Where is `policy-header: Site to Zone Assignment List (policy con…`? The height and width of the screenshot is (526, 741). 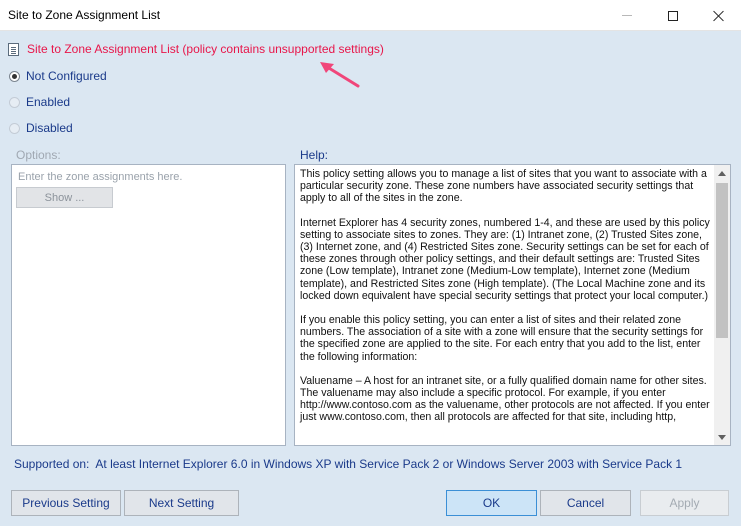
policy-header: Site to Zone Assignment List (policy con… is located at coordinates (196, 49).